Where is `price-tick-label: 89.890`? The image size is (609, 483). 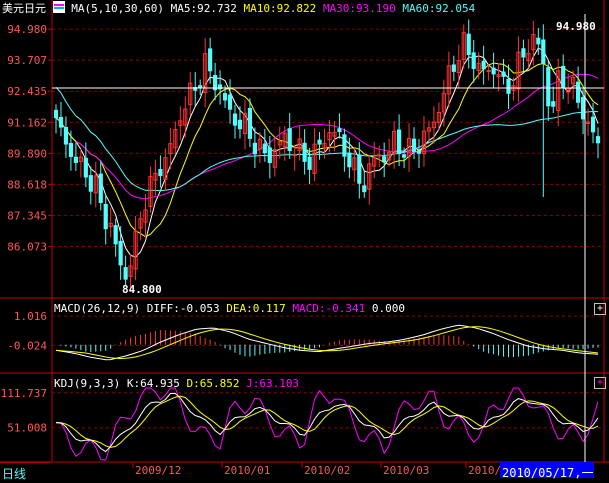 price-tick-label: 89.890 is located at coordinates (27, 153).